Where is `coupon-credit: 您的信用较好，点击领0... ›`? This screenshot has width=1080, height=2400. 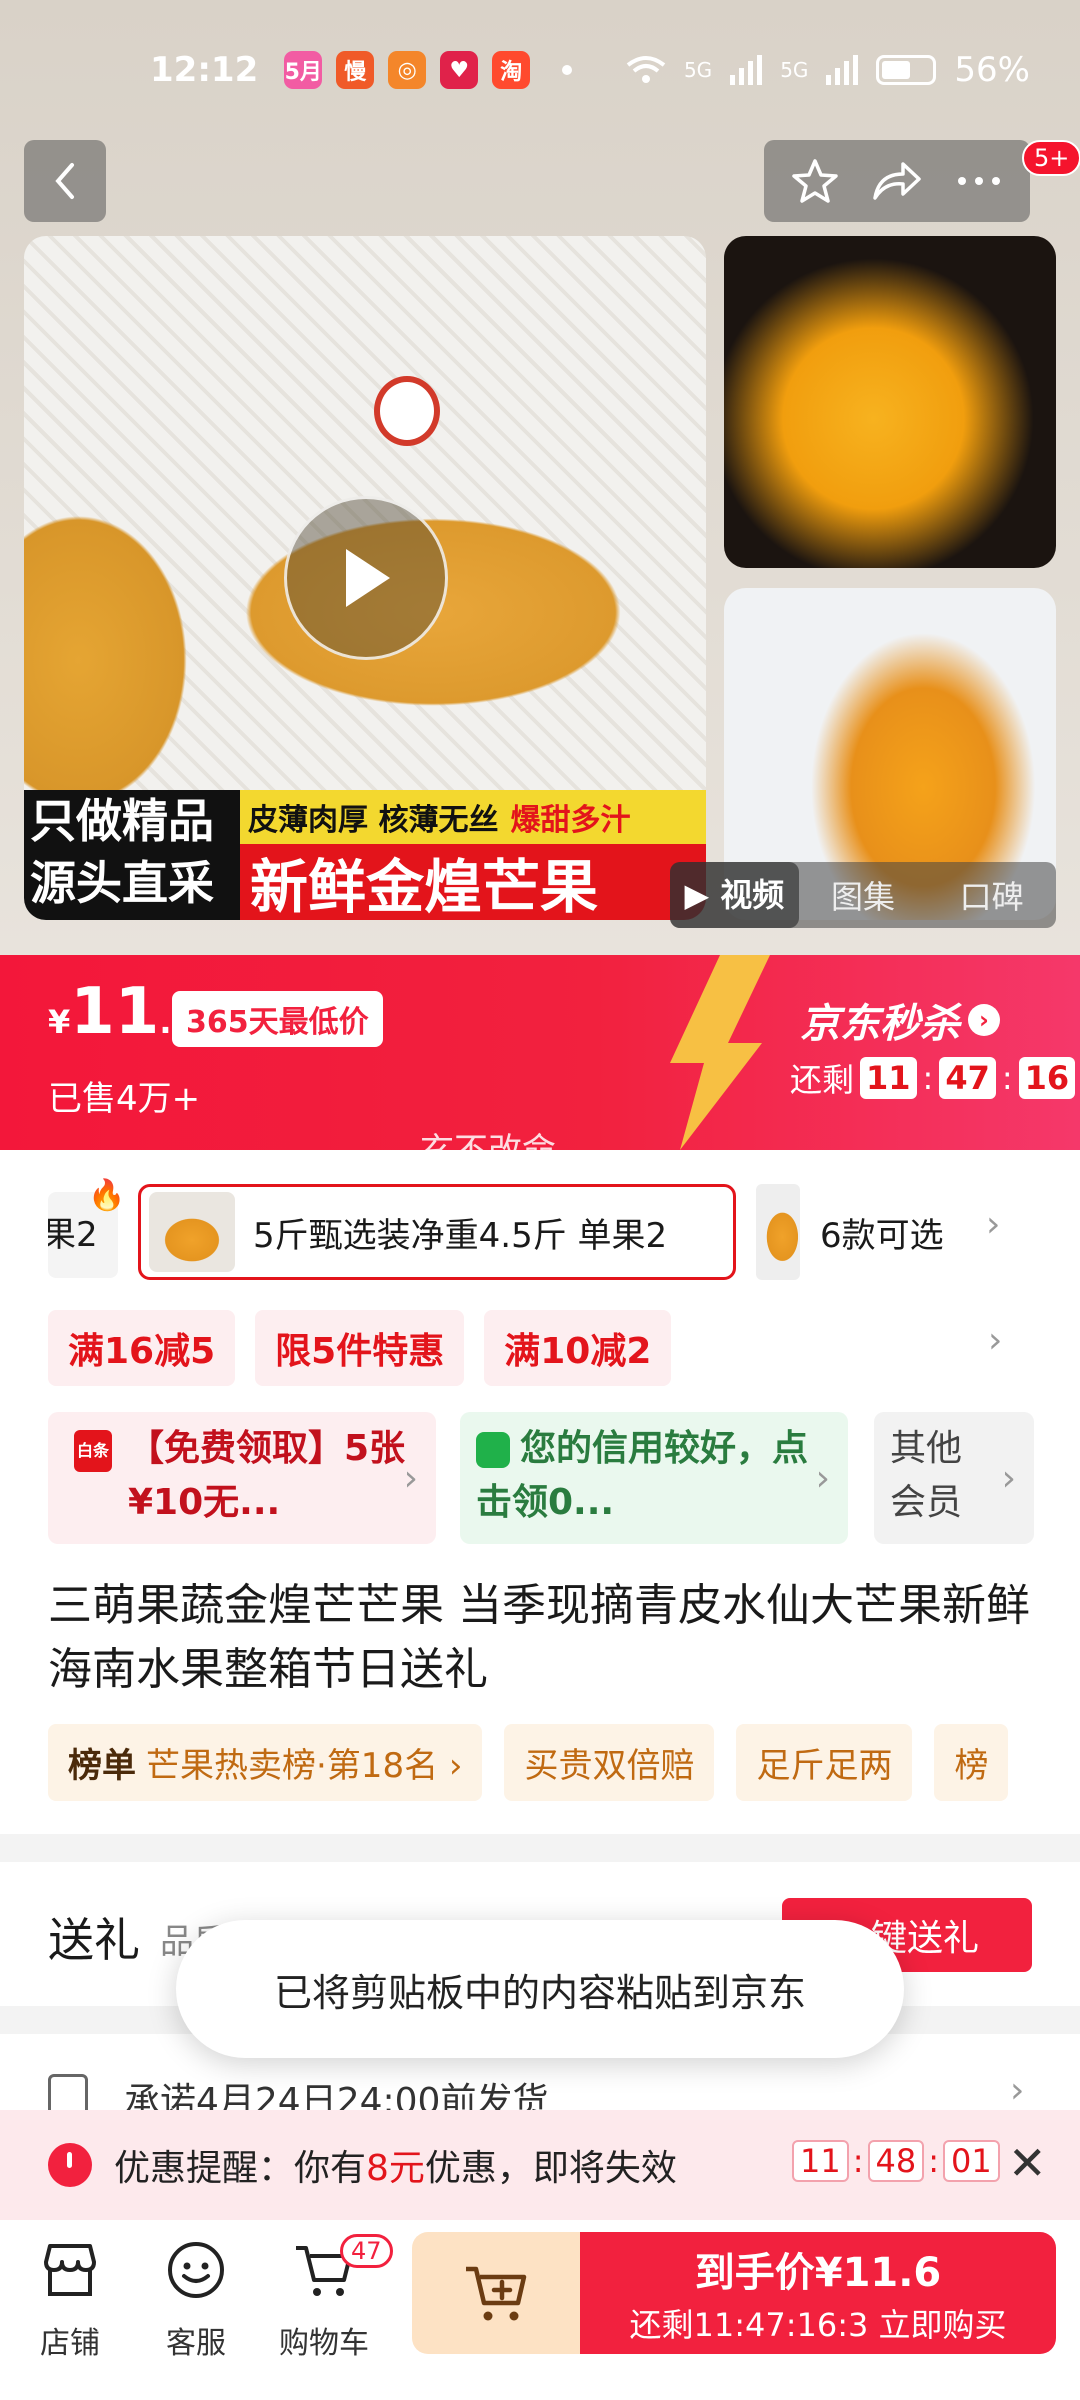
coupon-credit: 您的信用较好，点击领0... › is located at coordinates (654, 1478).